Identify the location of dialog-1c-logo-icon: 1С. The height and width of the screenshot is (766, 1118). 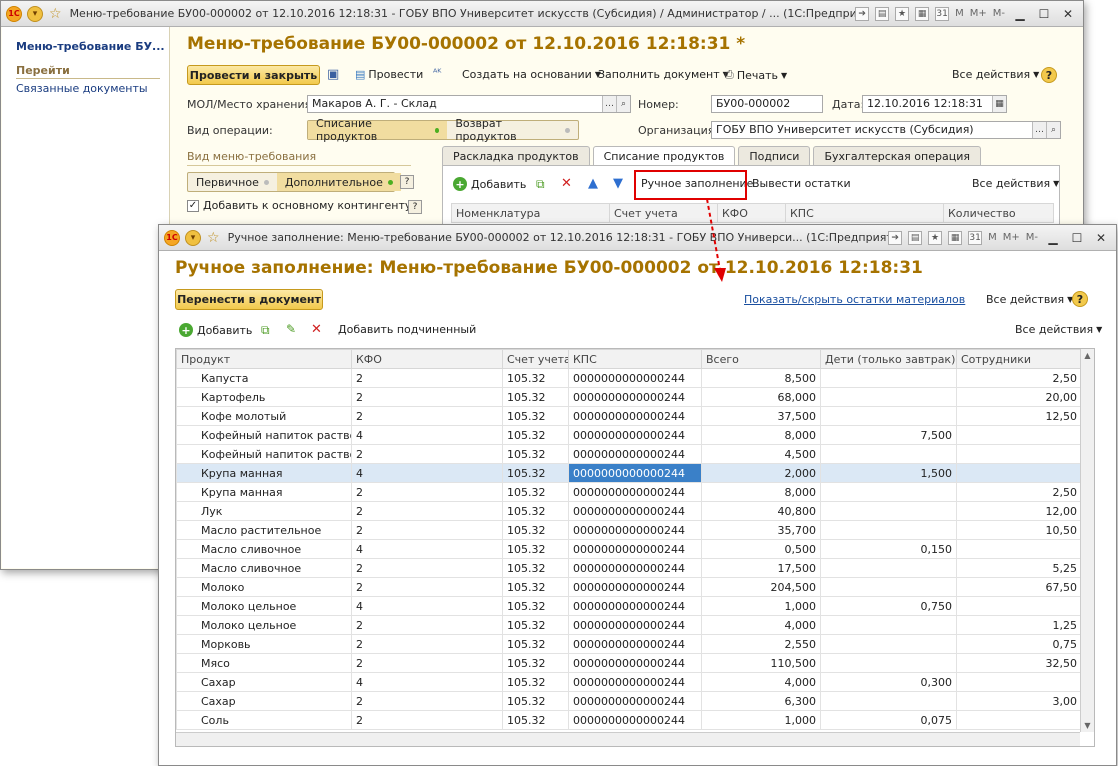
(172, 237).